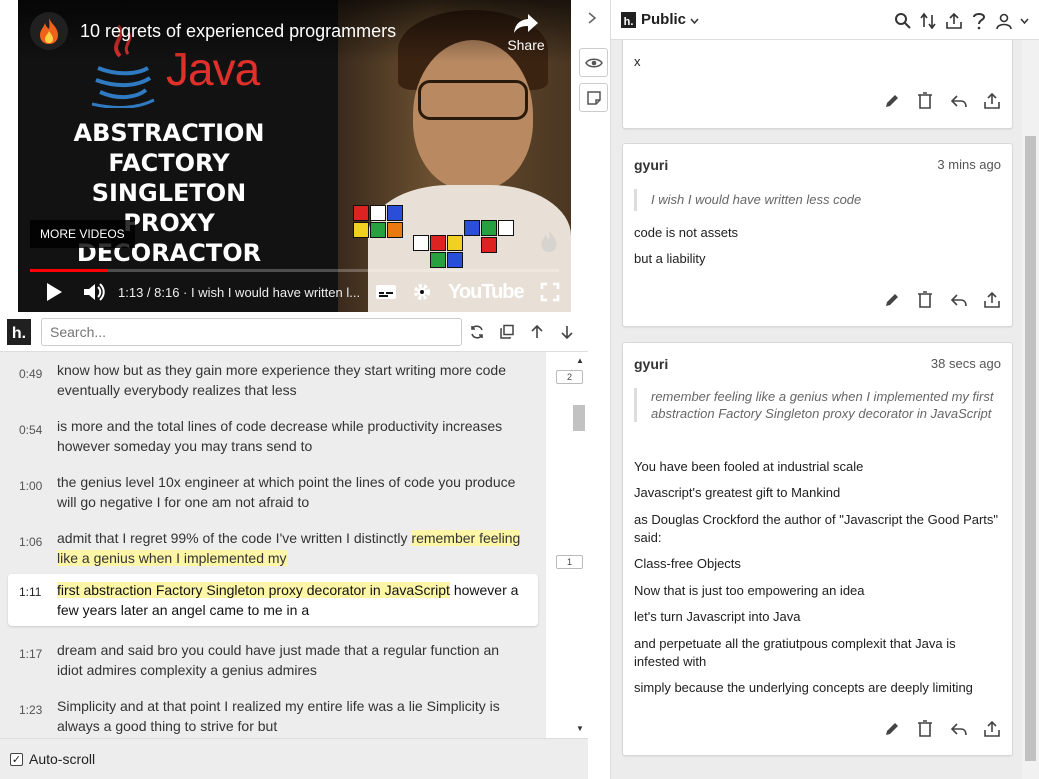 This screenshot has height=779, width=1039. What do you see at coordinates (30, 430) in the screenshot?
I see `segment-timestamp: 0:54` at bounding box center [30, 430].